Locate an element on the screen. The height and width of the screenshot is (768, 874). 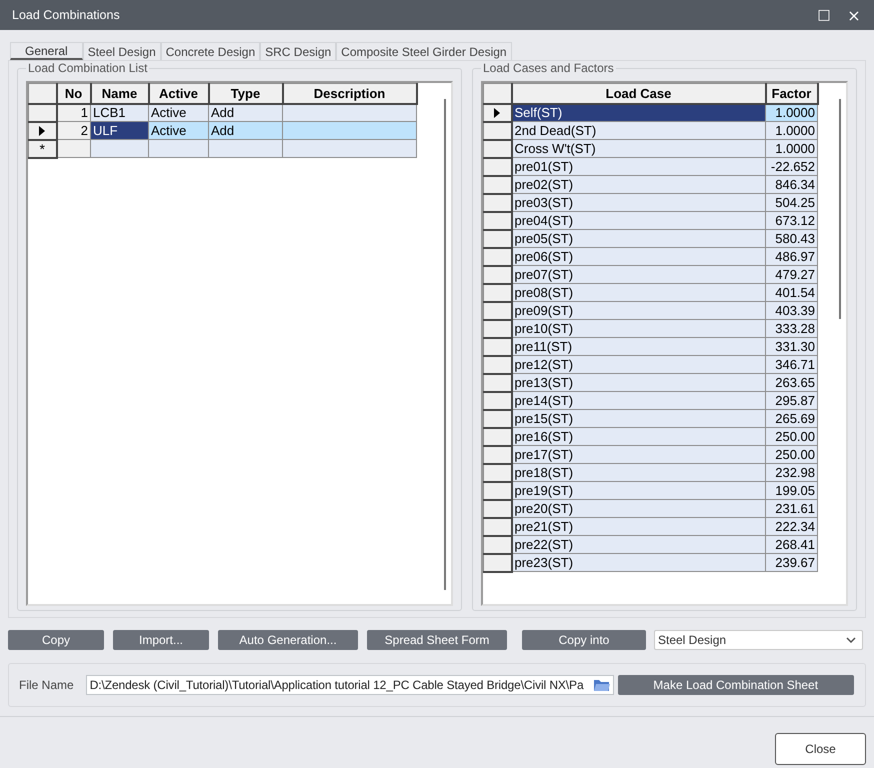
column-header: Name is located at coordinates (119, 94).